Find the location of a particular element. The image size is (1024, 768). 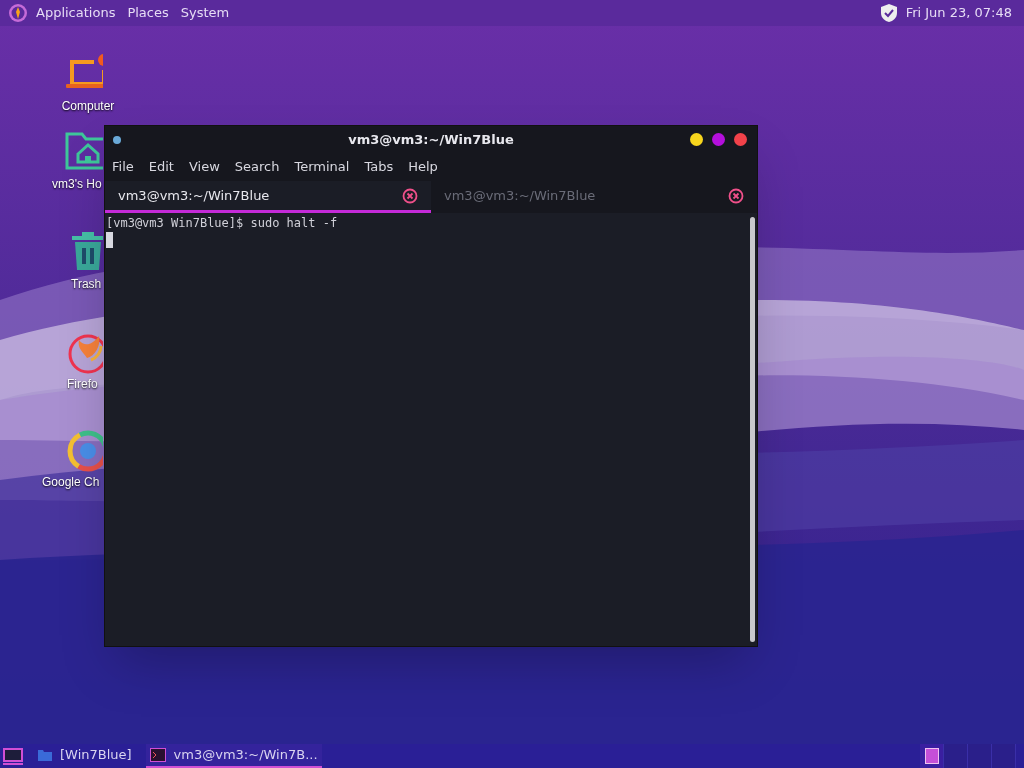

terminal-line: [vm3@vm3 Win7Blue]$ sudo halt -f is located at coordinates (222, 223).